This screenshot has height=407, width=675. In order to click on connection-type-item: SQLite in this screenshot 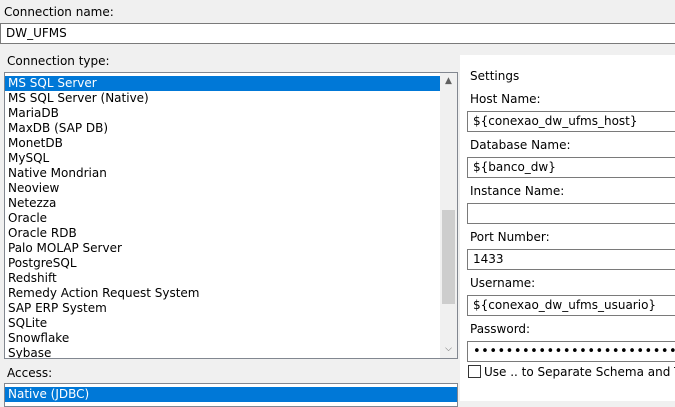, I will do `click(222, 323)`.